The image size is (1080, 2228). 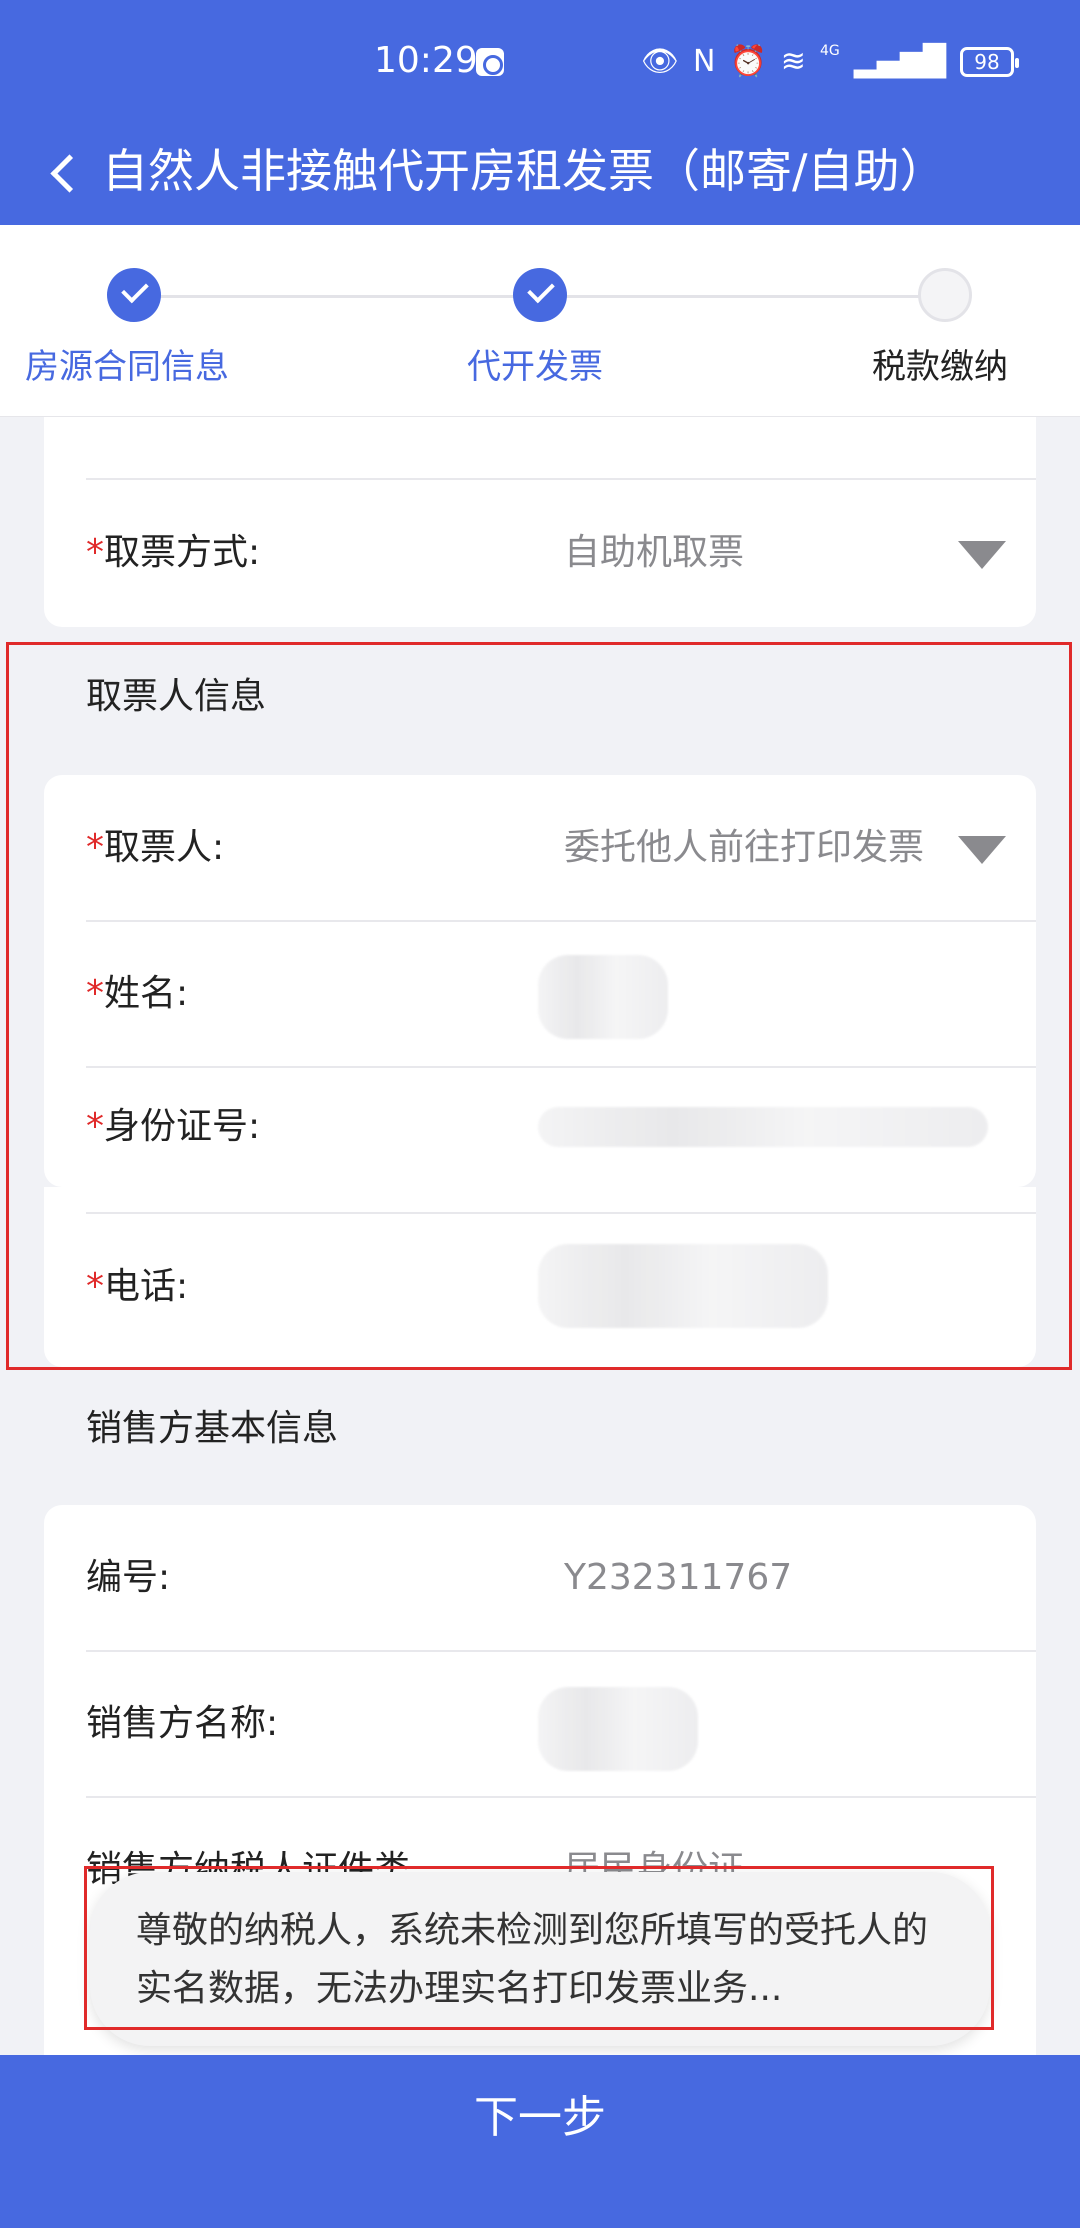 I want to click on seller-name-row: 销售方名称:, so click(x=561, y=1724).